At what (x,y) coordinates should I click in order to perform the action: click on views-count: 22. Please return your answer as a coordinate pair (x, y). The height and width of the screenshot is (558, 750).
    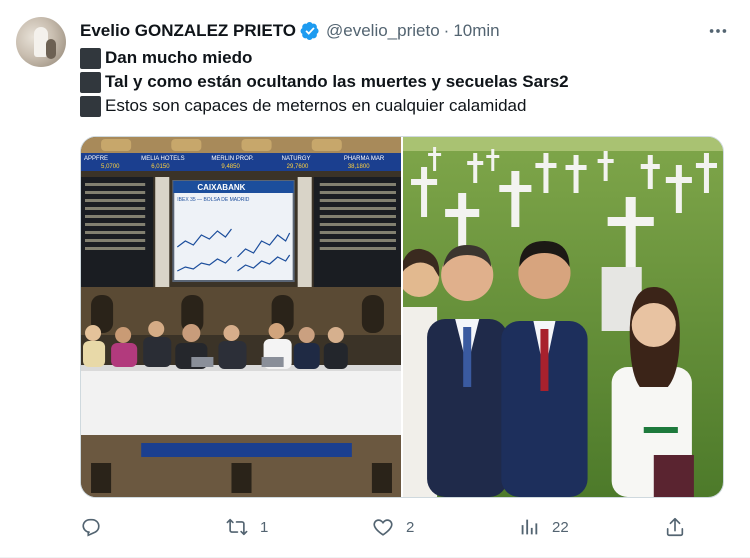
    Looking at the image, I should click on (560, 527).